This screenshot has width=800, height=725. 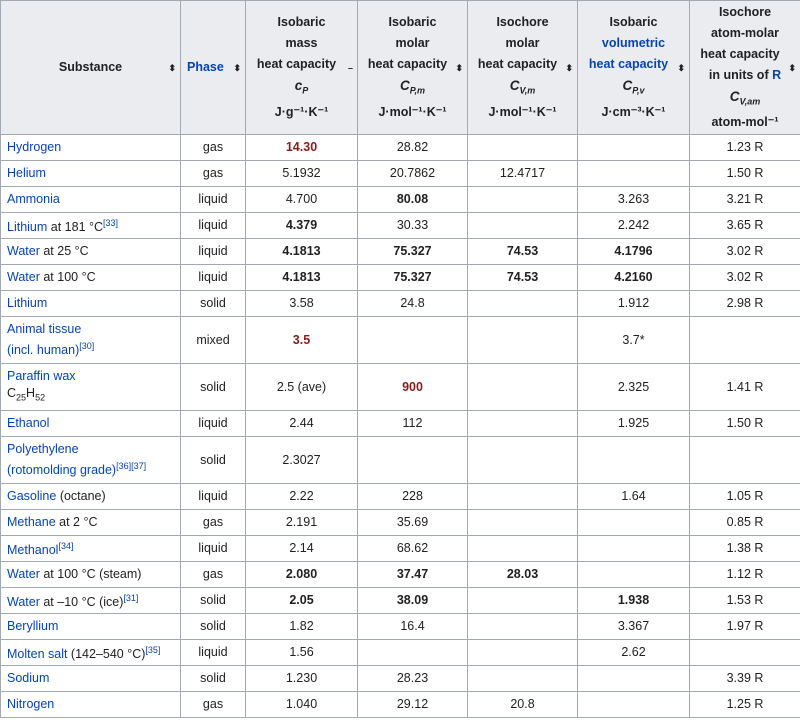 What do you see at coordinates (205, 67) in the screenshot?
I see `phase-link: Phase` at bounding box center [205, 67].